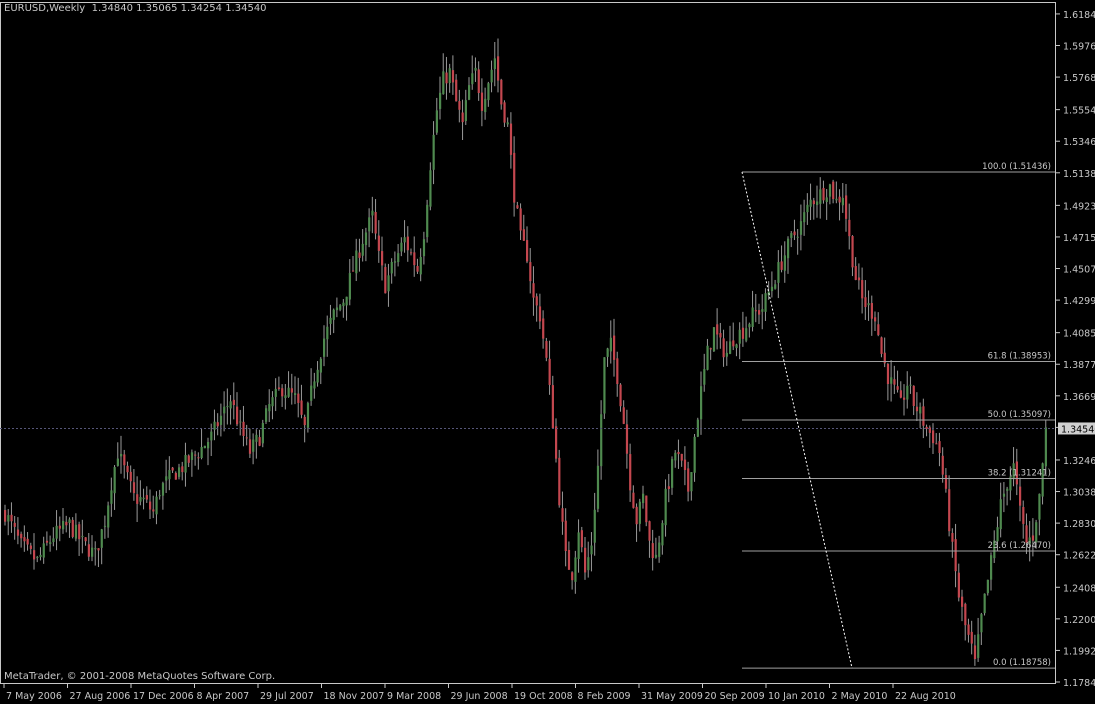 The width and height of the screenshot is (1095, 704). Describe the element at coordinates (1079, 334) in the screenshot. I see `y-tick-label: 1.40850` at that location.